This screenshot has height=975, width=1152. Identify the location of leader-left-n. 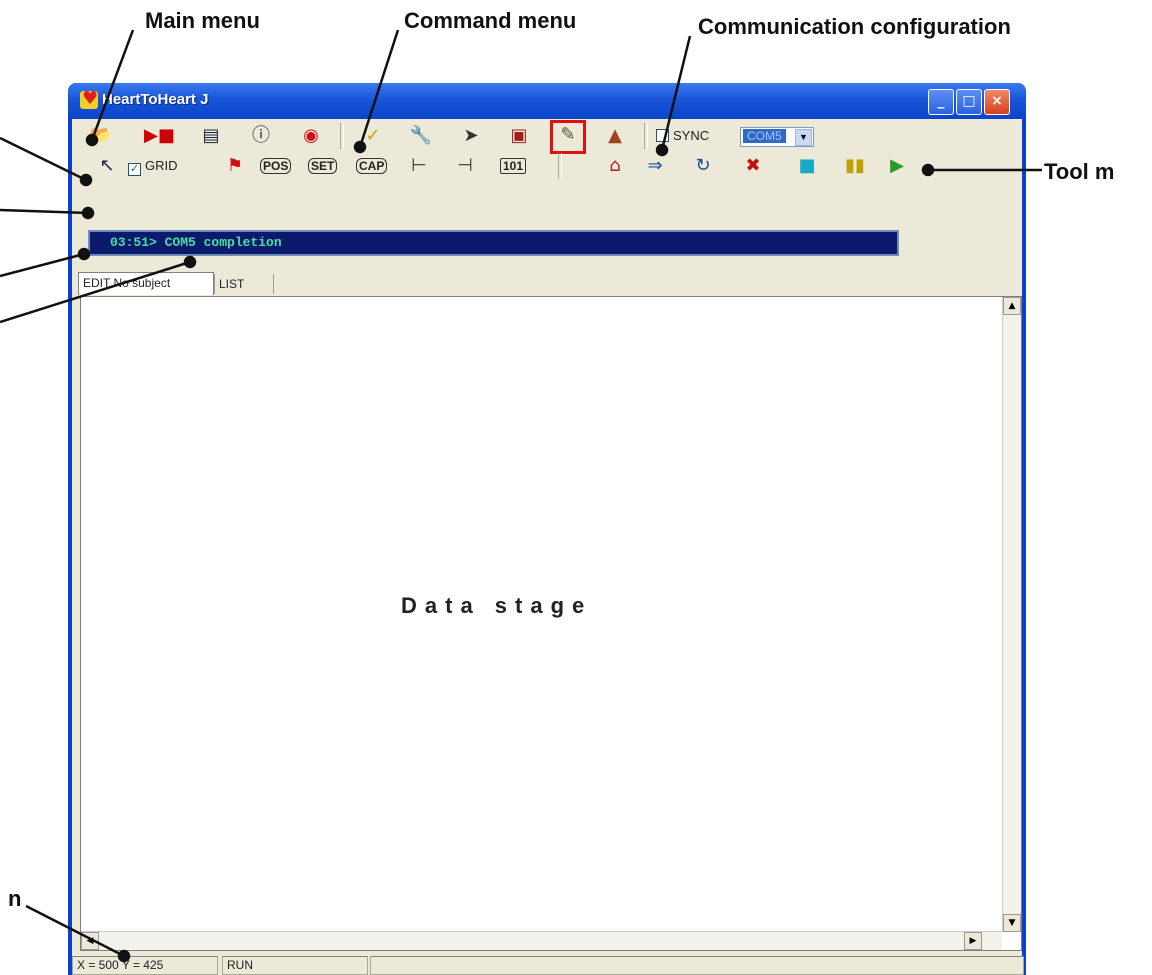
(75, 931).